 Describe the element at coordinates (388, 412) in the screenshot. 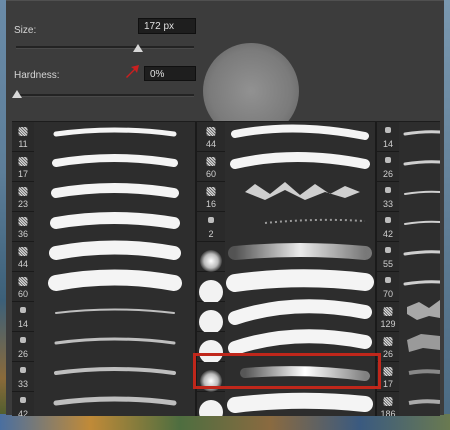

I see `brush-size-label: 186` at that location.